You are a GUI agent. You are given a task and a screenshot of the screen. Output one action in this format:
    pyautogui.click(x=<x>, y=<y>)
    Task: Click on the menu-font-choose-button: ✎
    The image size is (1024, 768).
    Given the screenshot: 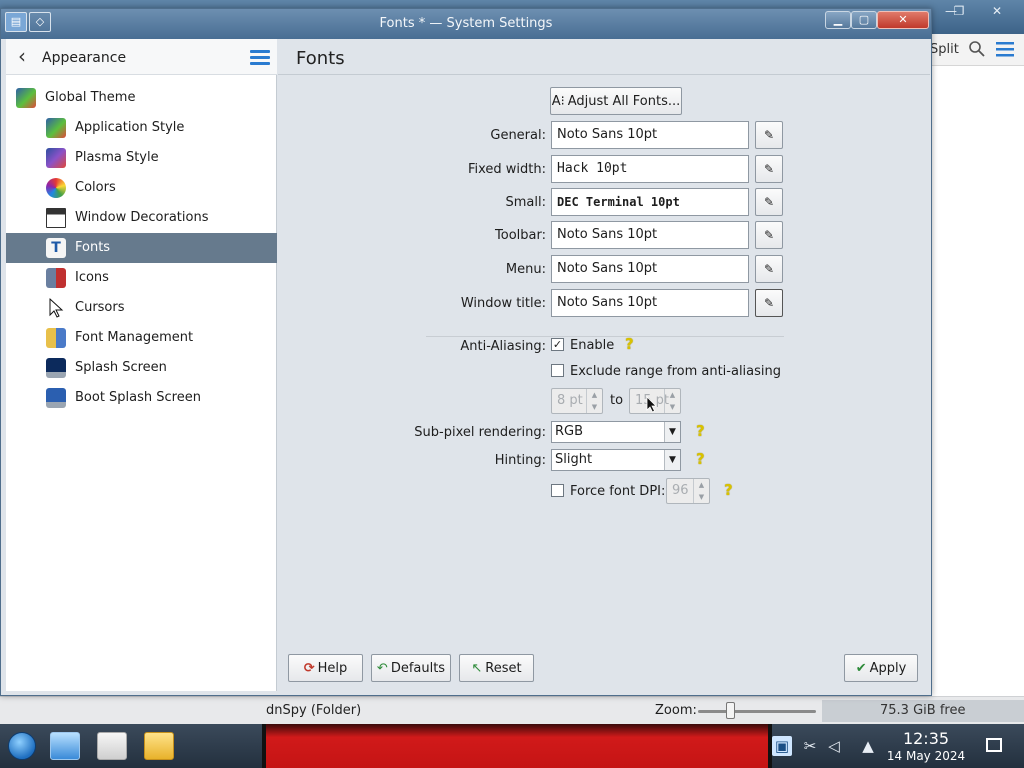 What is the action you would take?
    pyautogui.click(x=769, y=269)
    